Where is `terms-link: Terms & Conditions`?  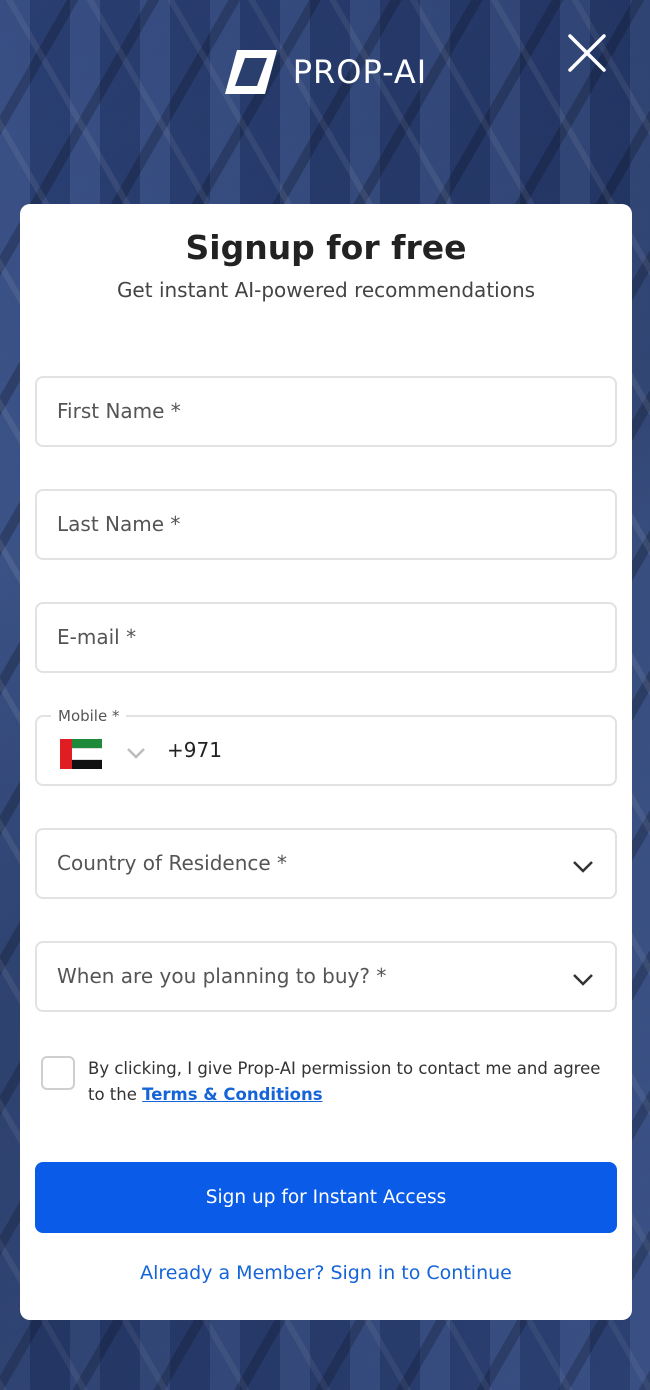
terms-link: Terms & Conditions is located at coordinates (232, 1094).